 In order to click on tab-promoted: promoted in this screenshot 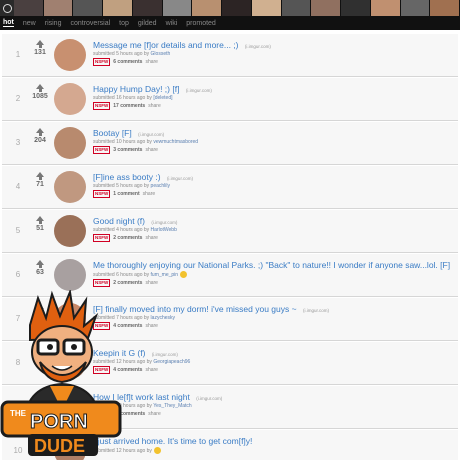, I will do `click(201, 23)`.